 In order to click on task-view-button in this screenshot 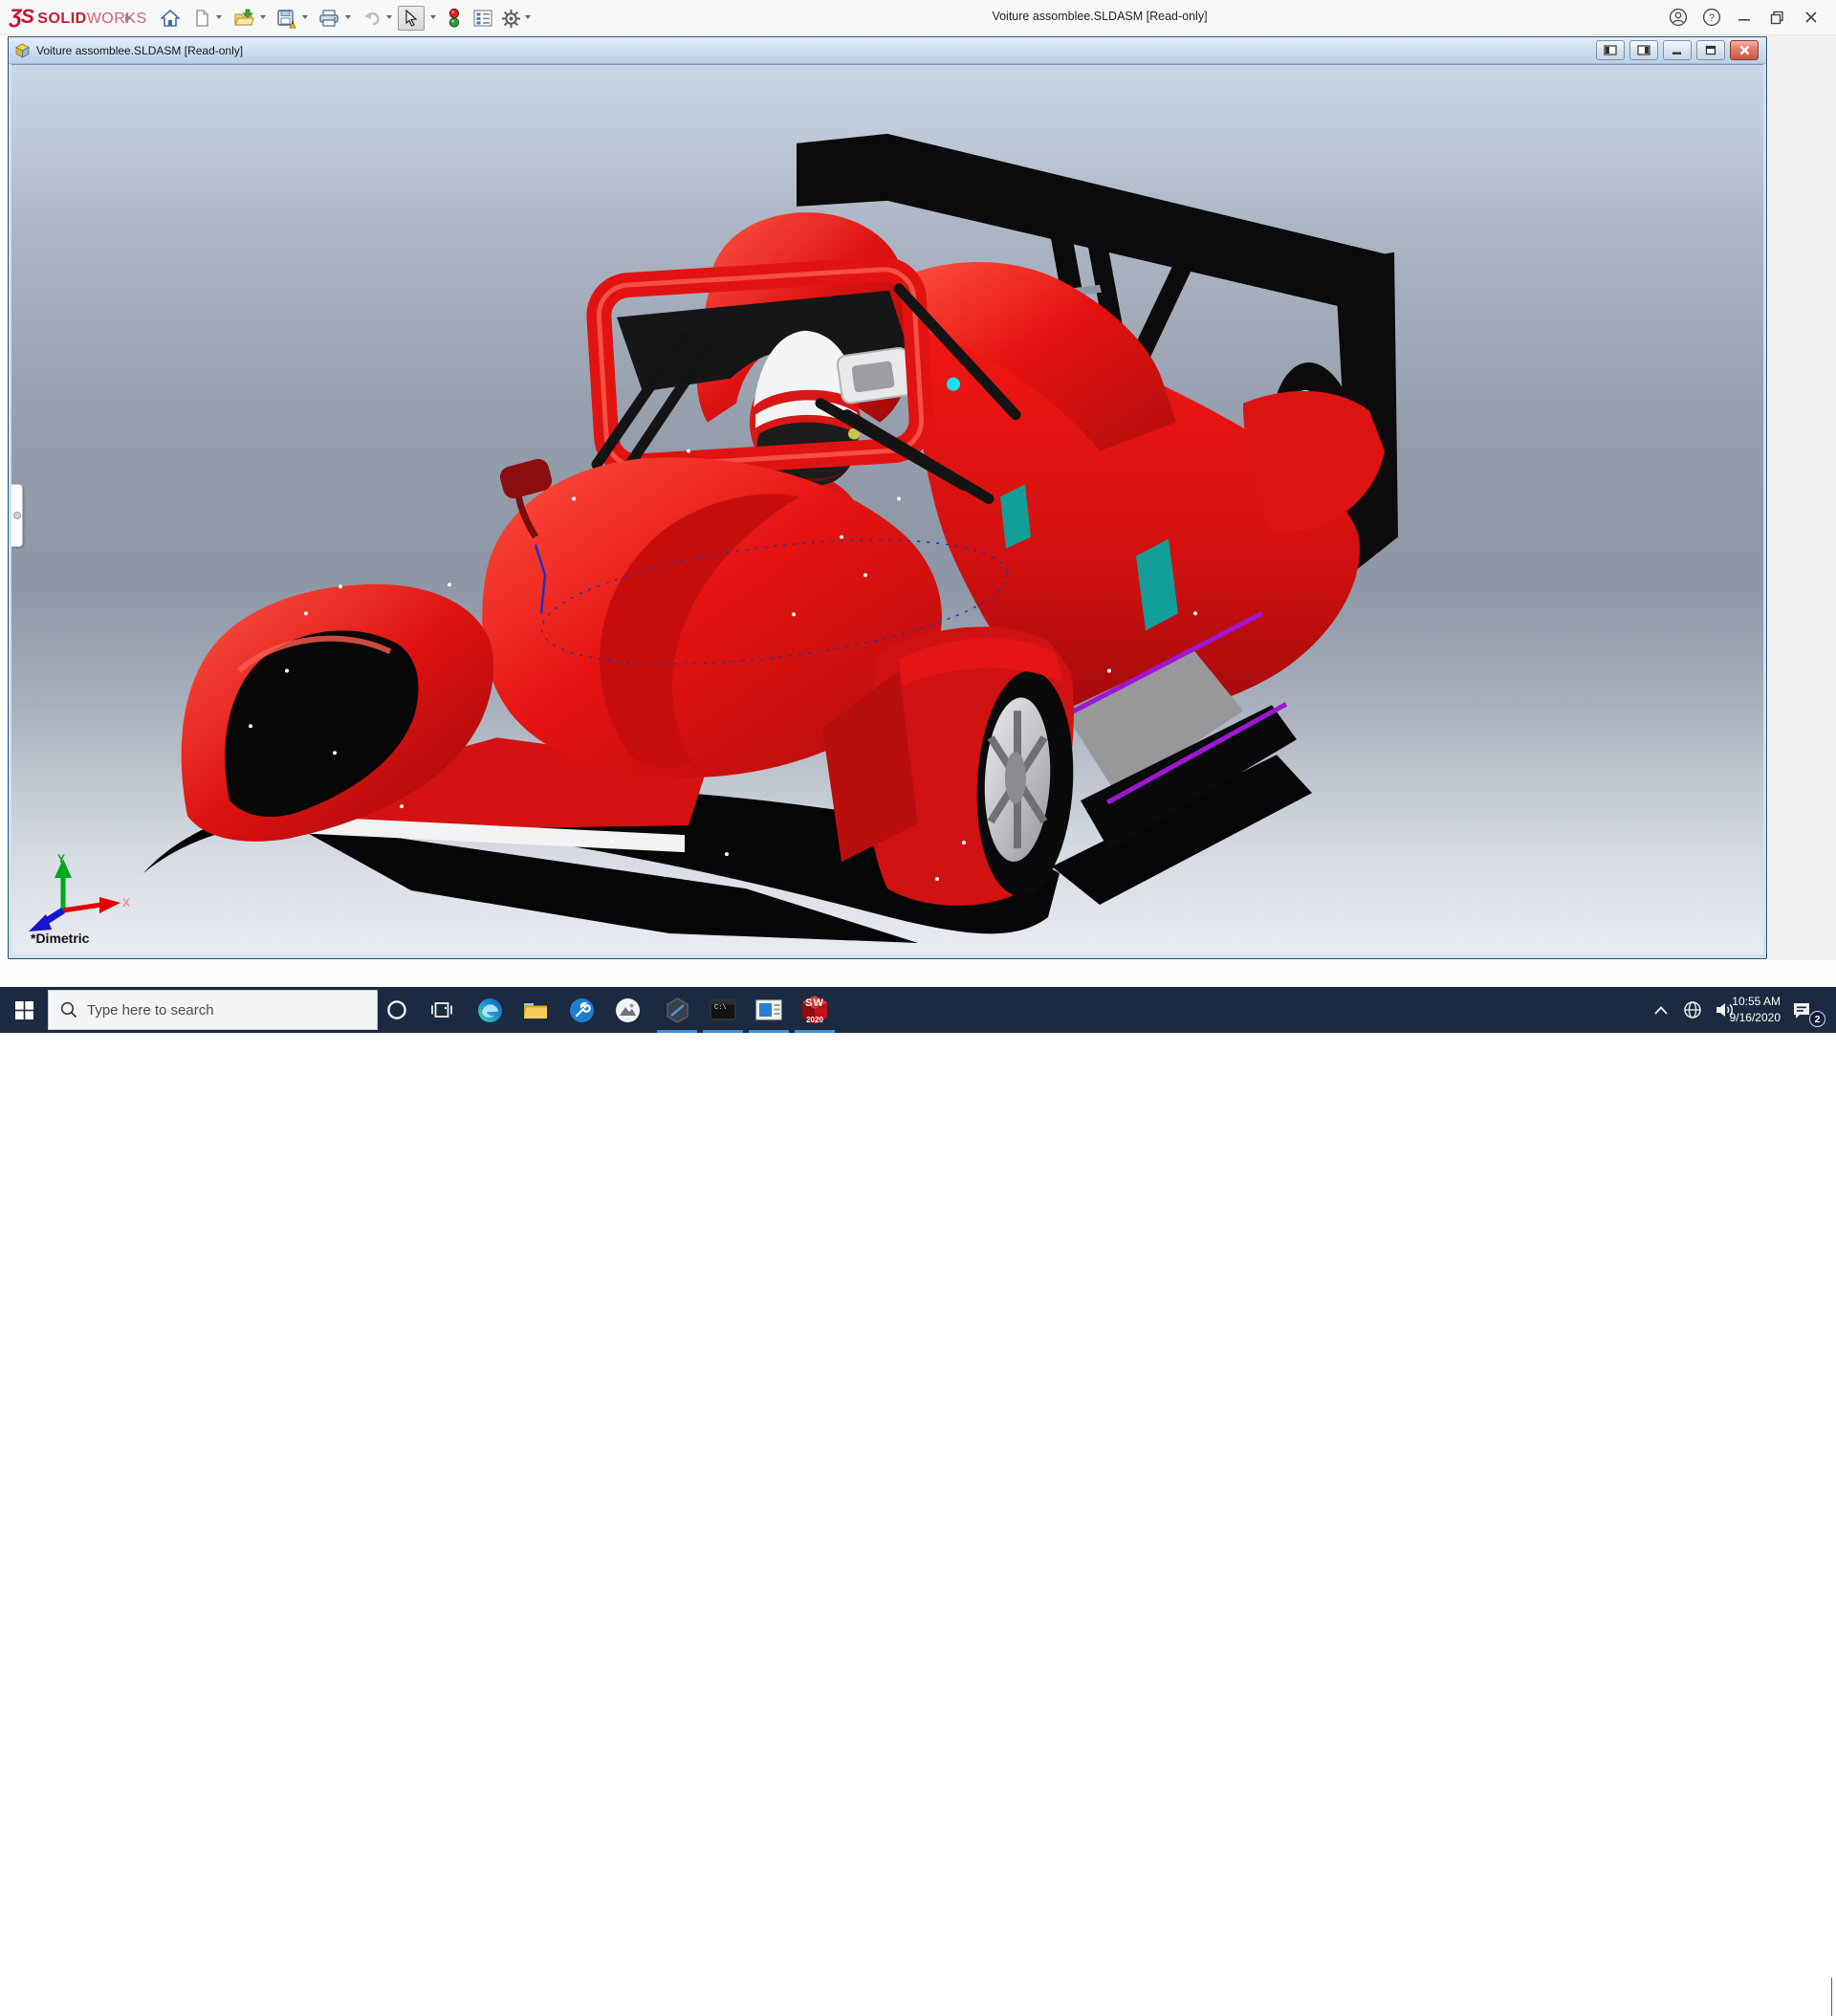, I will do `click(442, 1010)`.